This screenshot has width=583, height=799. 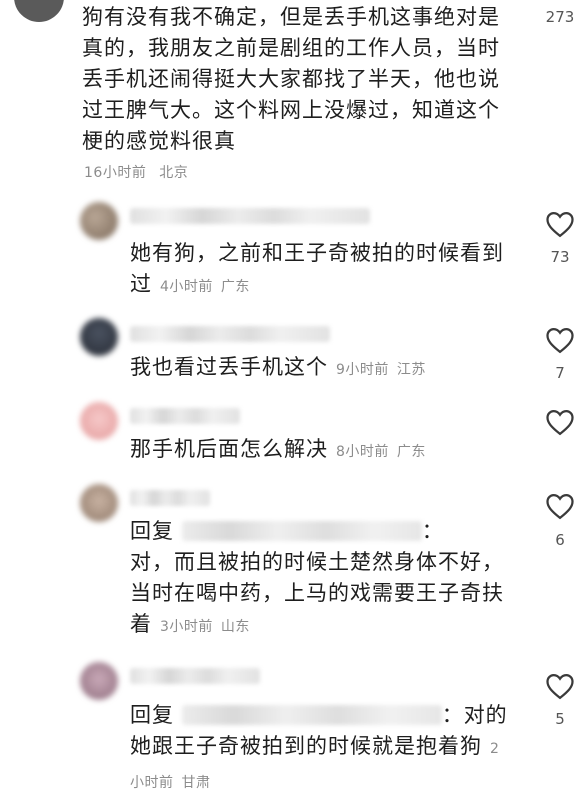 I want to click on main-comment-location: 北京, so click(x=174, y=173).